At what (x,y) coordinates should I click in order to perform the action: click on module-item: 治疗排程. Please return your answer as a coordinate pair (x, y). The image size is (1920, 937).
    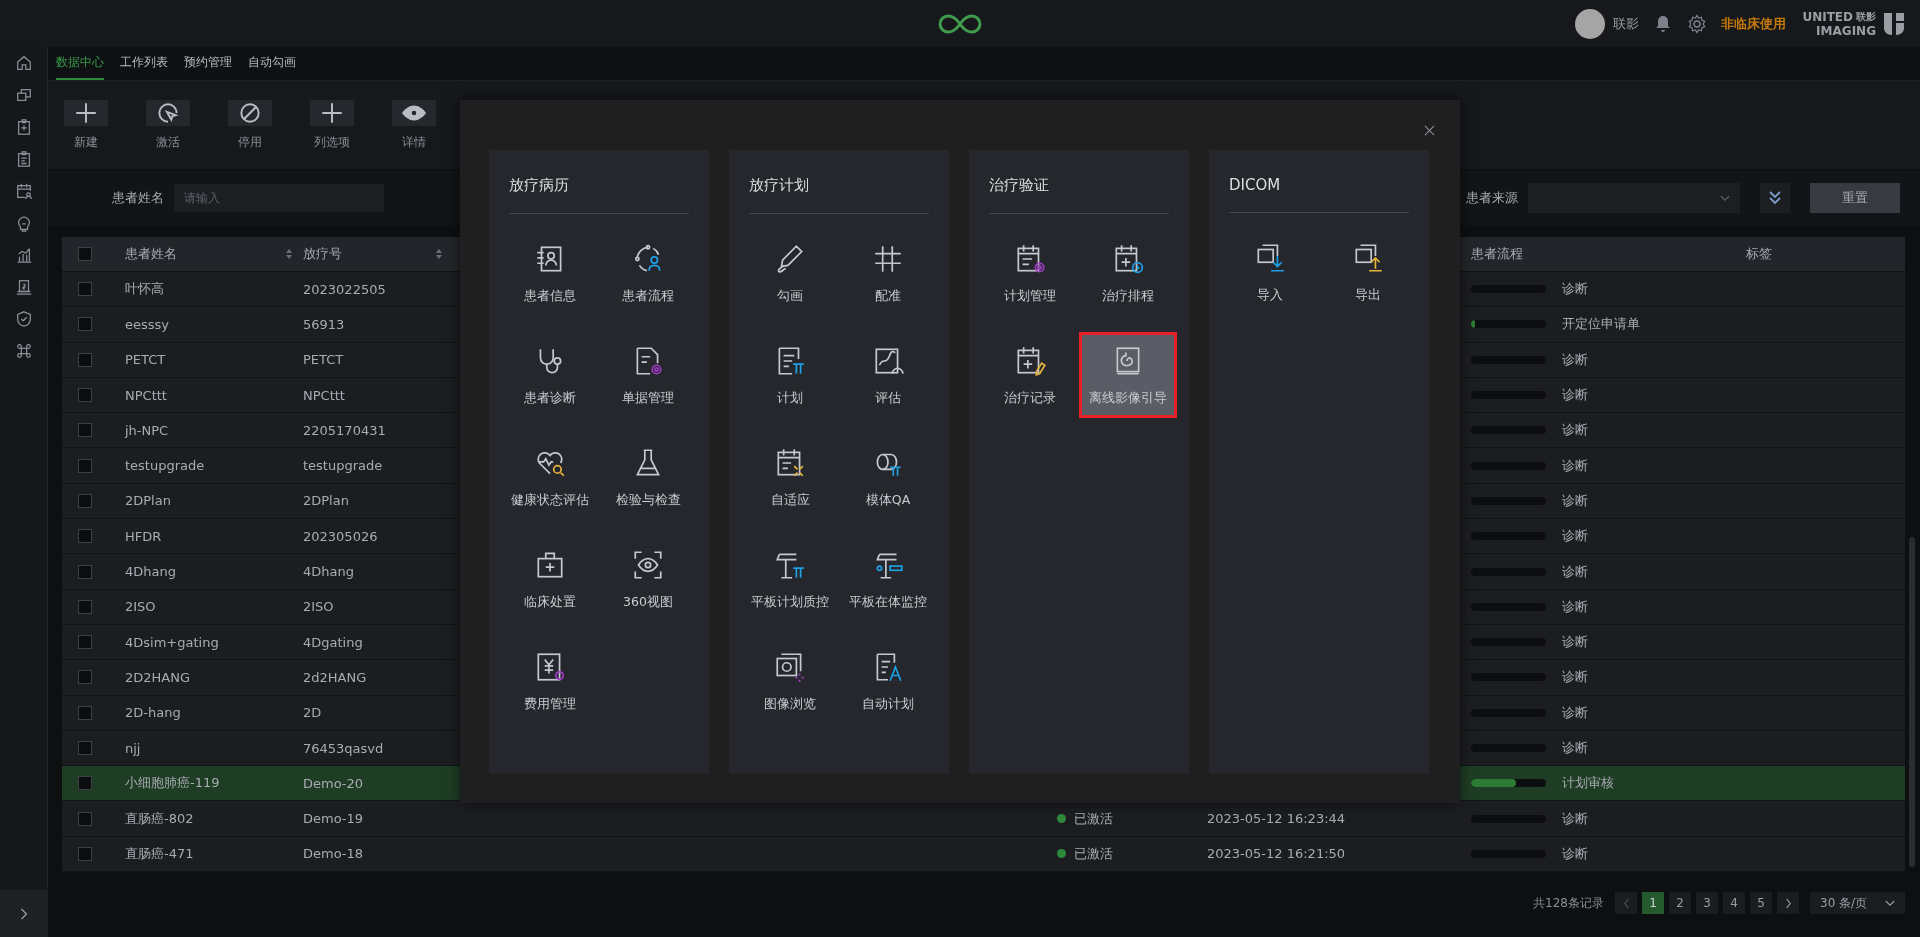
    Looking at the image, I should click on (1128, 273).